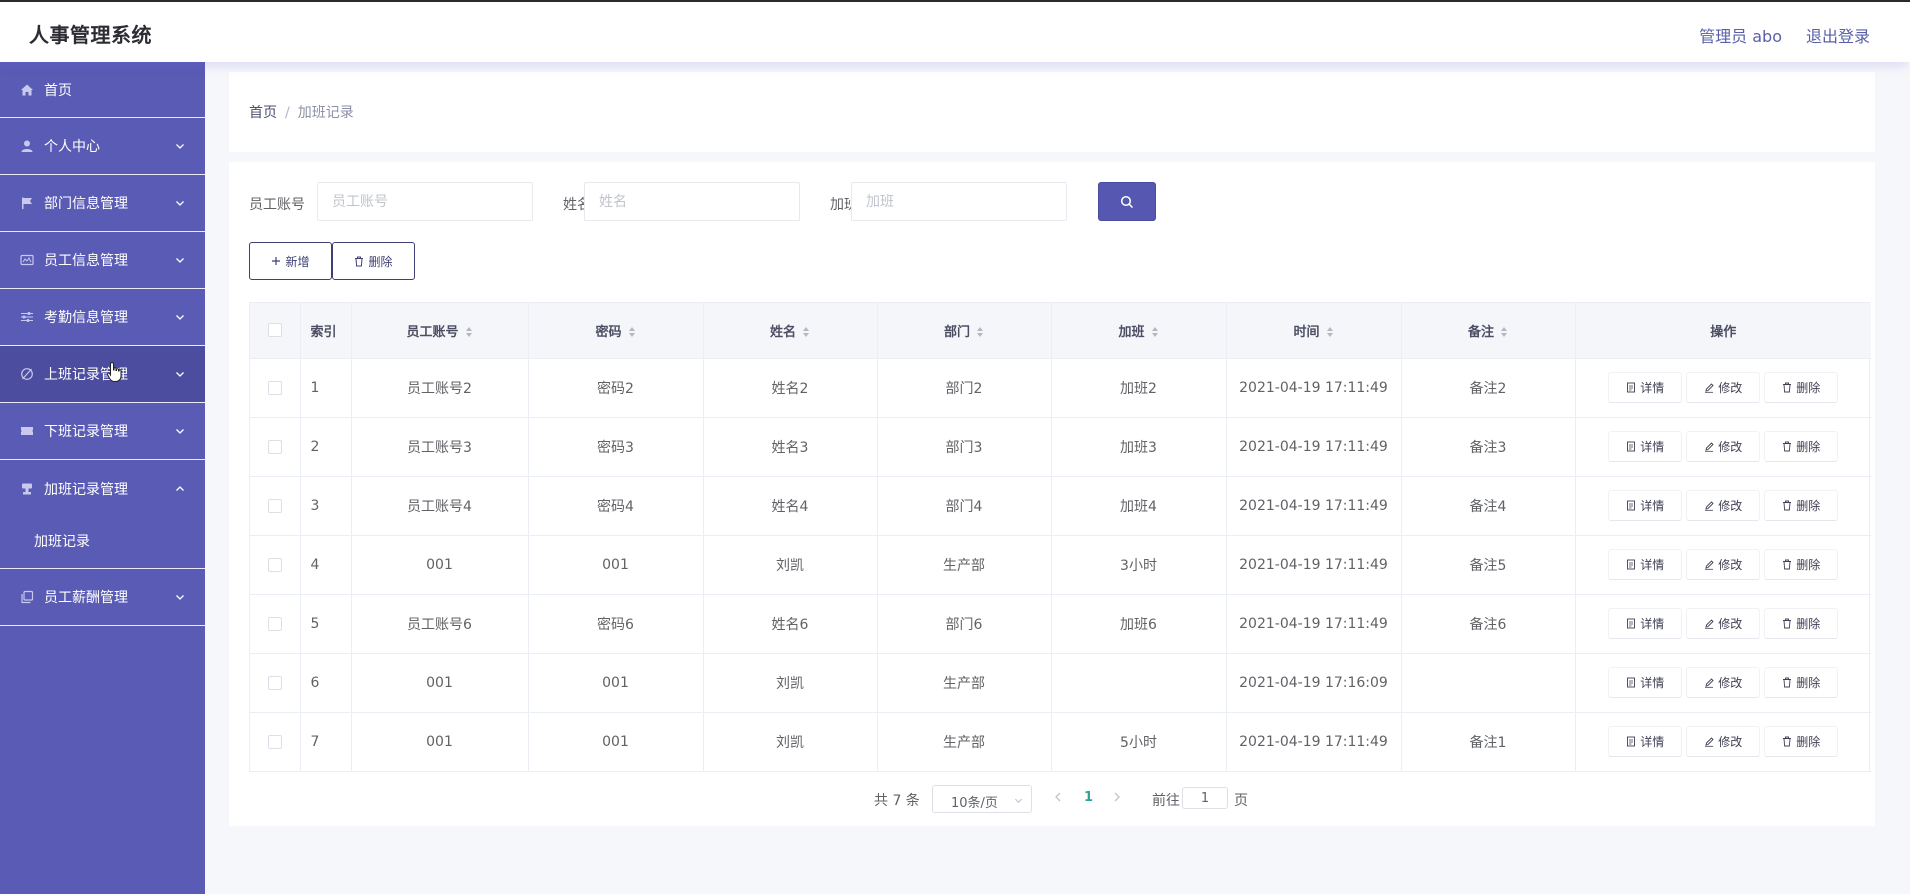 Image resolution: width=1910 pixels, height=894 pixels. Describe the element at coordinates (1488, 683) in the screenshot. I see `cell-remark` at that location.